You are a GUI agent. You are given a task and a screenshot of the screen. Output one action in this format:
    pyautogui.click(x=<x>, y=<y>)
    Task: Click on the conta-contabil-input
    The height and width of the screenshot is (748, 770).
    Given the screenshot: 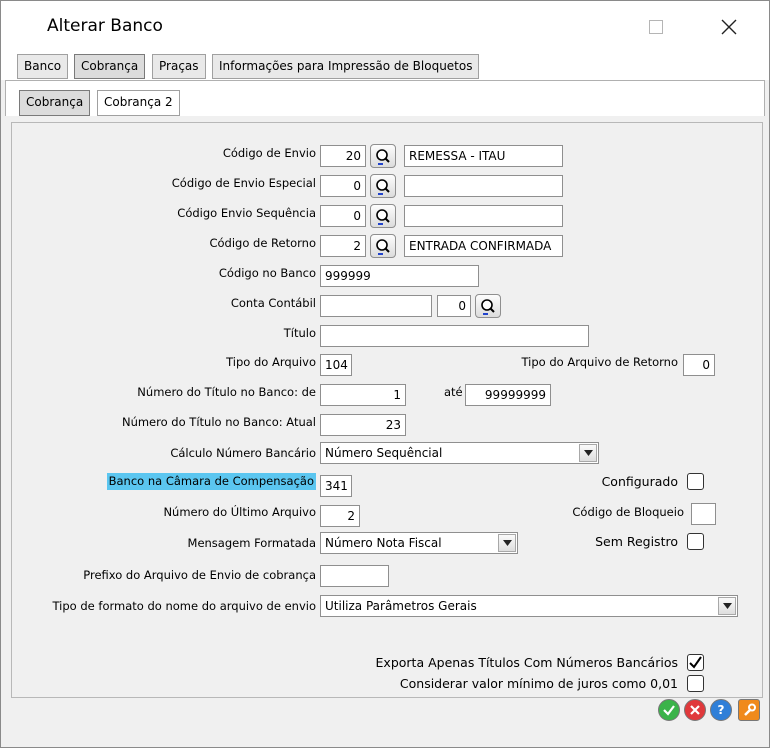 What is the action you would take?
    pyautogui.click(x=376, y=306)
    